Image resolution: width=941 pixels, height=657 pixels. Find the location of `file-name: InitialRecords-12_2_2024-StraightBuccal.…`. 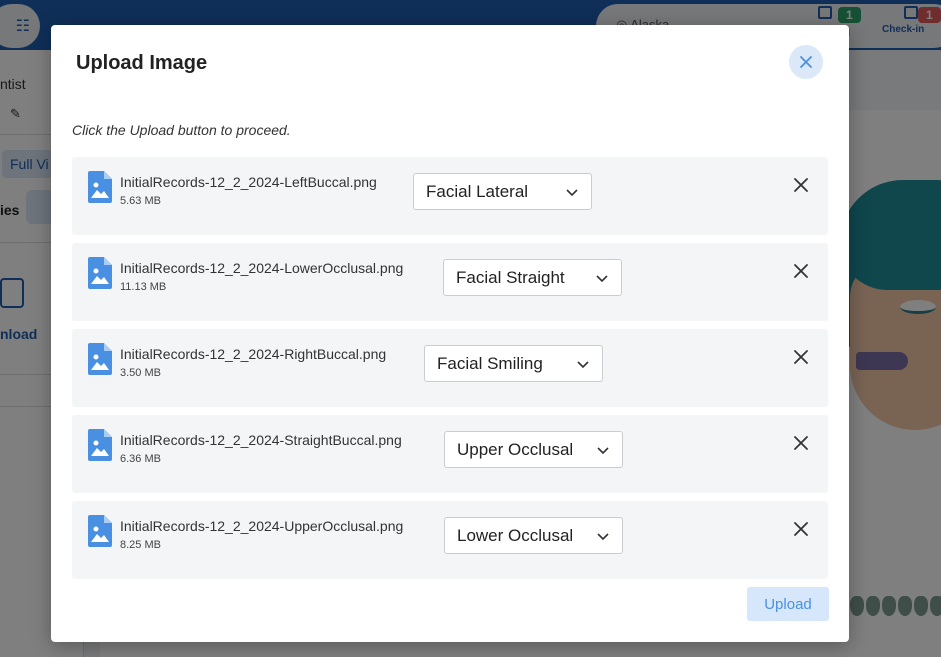

file-name: InitialRecords-12_2_2024-StraightBuccal.… is located at coordinates (261, 440).